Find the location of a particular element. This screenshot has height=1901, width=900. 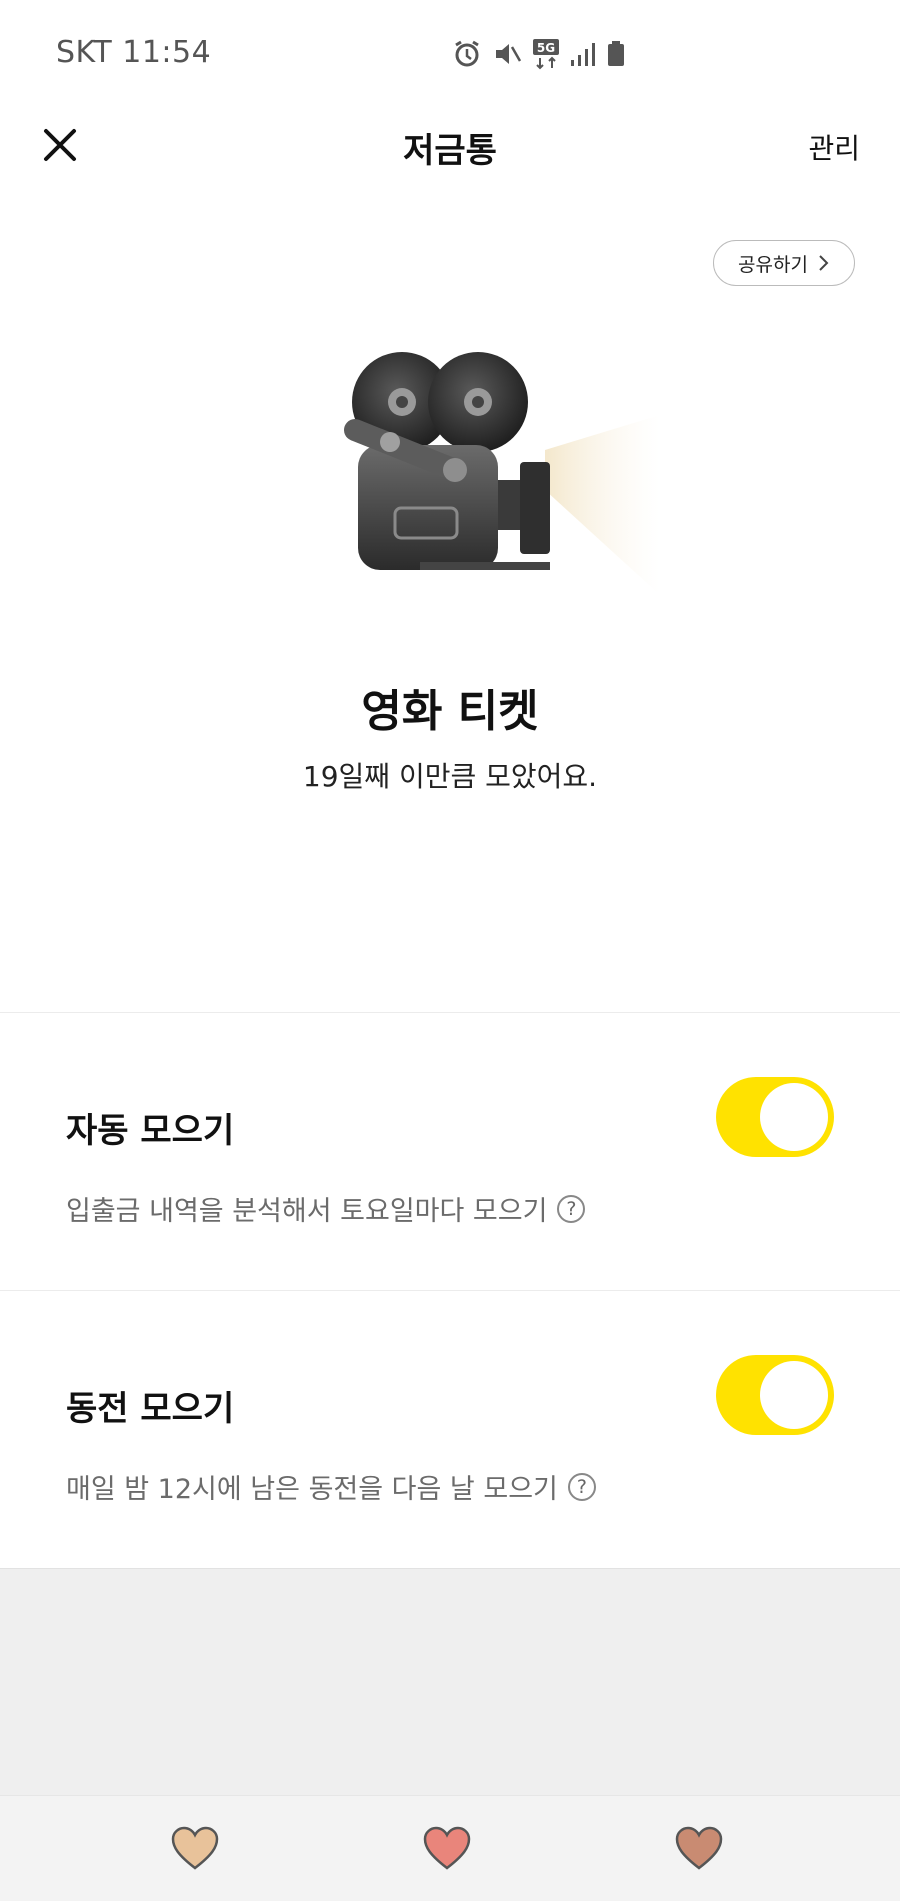

auto-save-setting: 자동 모으기 입출금 내역을 분석해서 토요일마다 모으기 ? is located at coordinates (450, 1151).